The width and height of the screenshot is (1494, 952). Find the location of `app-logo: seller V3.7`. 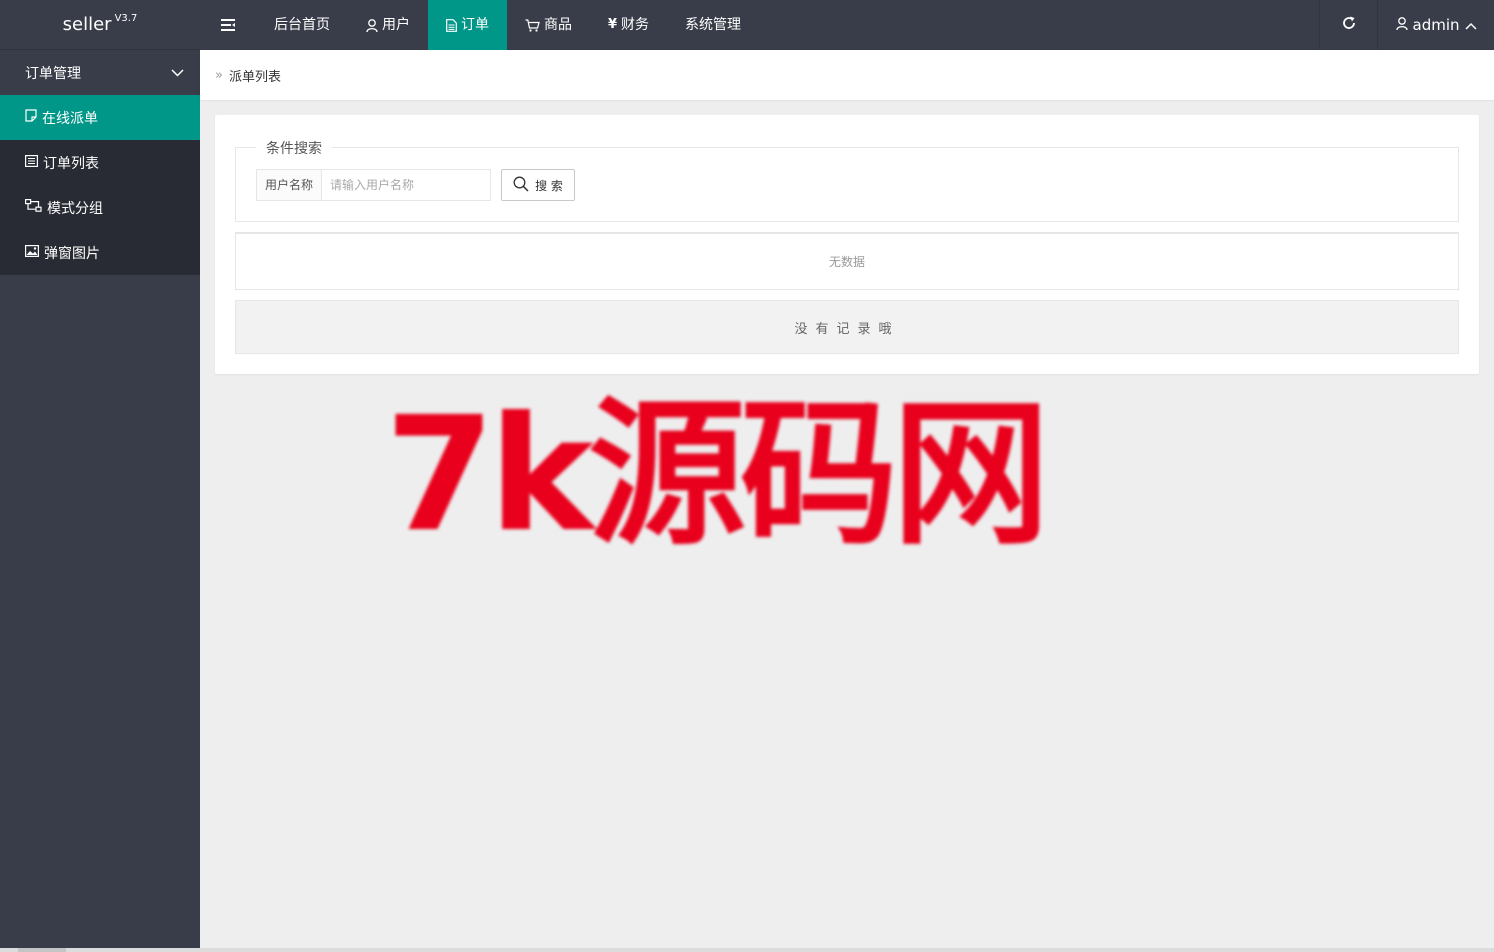

app-logo: seller V3.7 is located at coordinates (100, 25).